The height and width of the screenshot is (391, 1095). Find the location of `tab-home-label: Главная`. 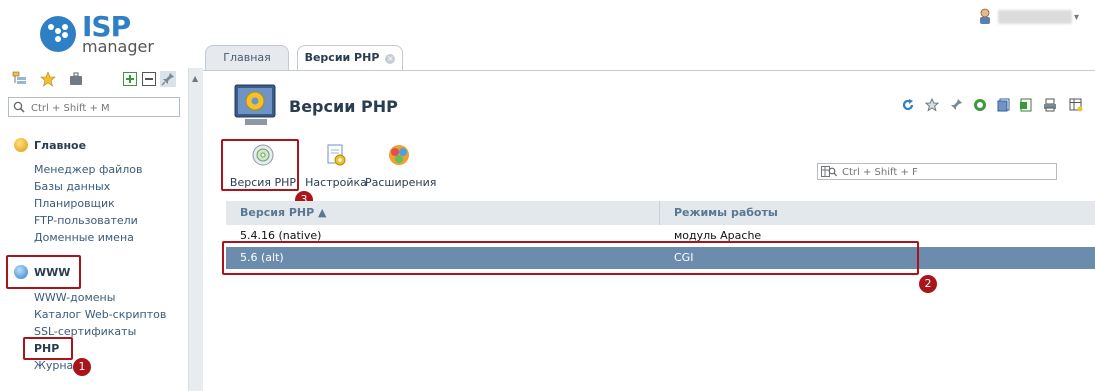

tab-home-label: Главная is located at coordinates (247, 57).